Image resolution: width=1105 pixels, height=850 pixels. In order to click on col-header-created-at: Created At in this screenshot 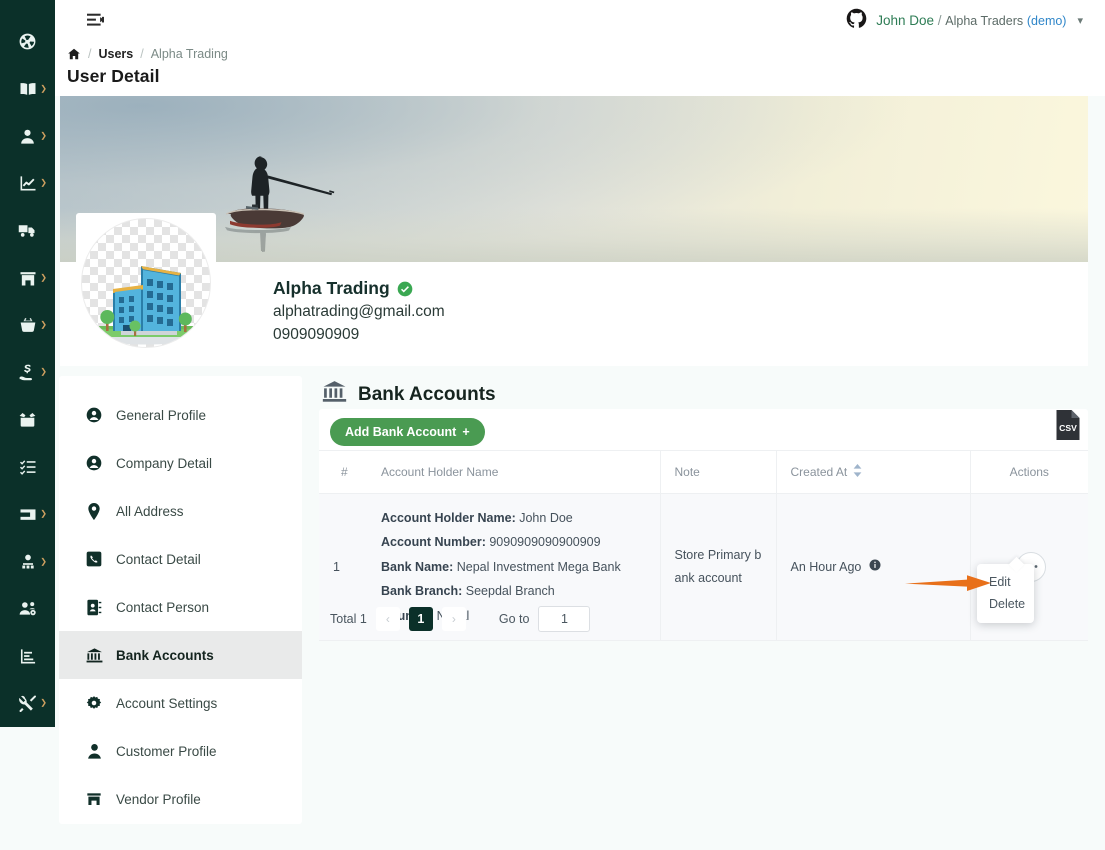, I will do `click(872, 472)`.